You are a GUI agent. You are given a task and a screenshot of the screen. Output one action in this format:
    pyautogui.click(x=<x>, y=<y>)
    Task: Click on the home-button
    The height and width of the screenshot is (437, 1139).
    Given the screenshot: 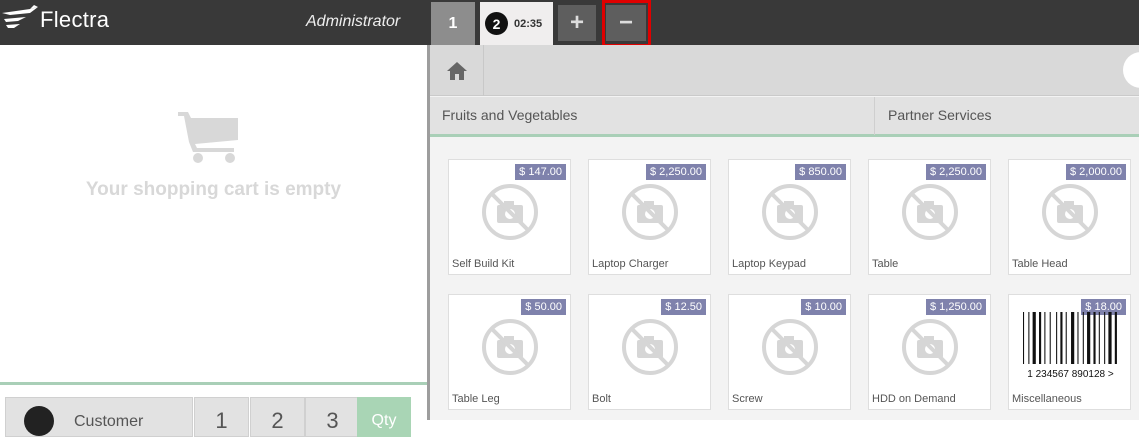 What is the action you would take?
    pyautogui.click(x=457, y=70)
    